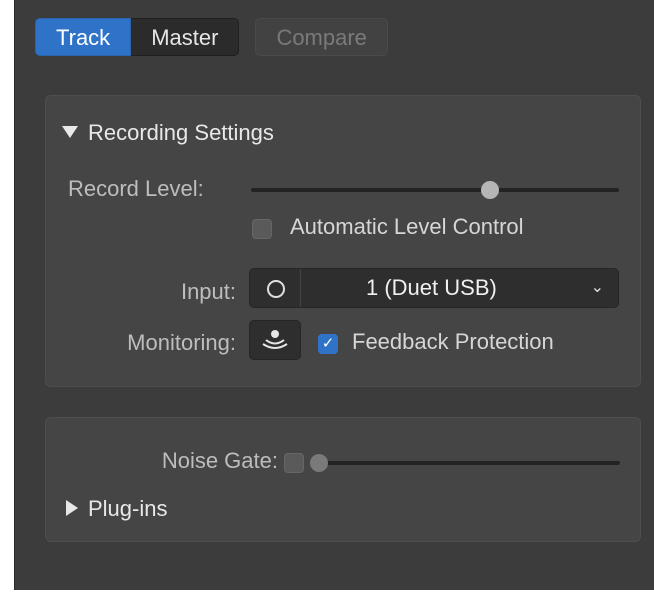 Image resolution: width=654 pixels, height=596 pixels. Describe the element at coordinates (467, 463) in the screenshot. I see `noise-gate-slider` at that location.